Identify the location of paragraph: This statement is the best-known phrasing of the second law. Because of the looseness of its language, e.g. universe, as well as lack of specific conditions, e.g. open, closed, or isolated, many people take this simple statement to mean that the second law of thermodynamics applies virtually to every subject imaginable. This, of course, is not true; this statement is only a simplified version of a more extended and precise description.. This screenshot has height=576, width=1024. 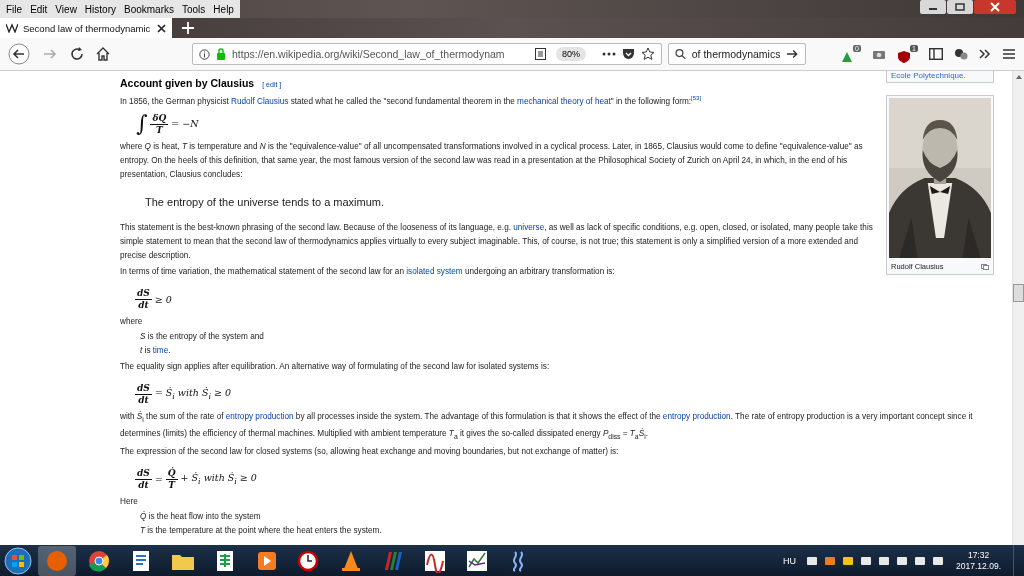
(497, 242).